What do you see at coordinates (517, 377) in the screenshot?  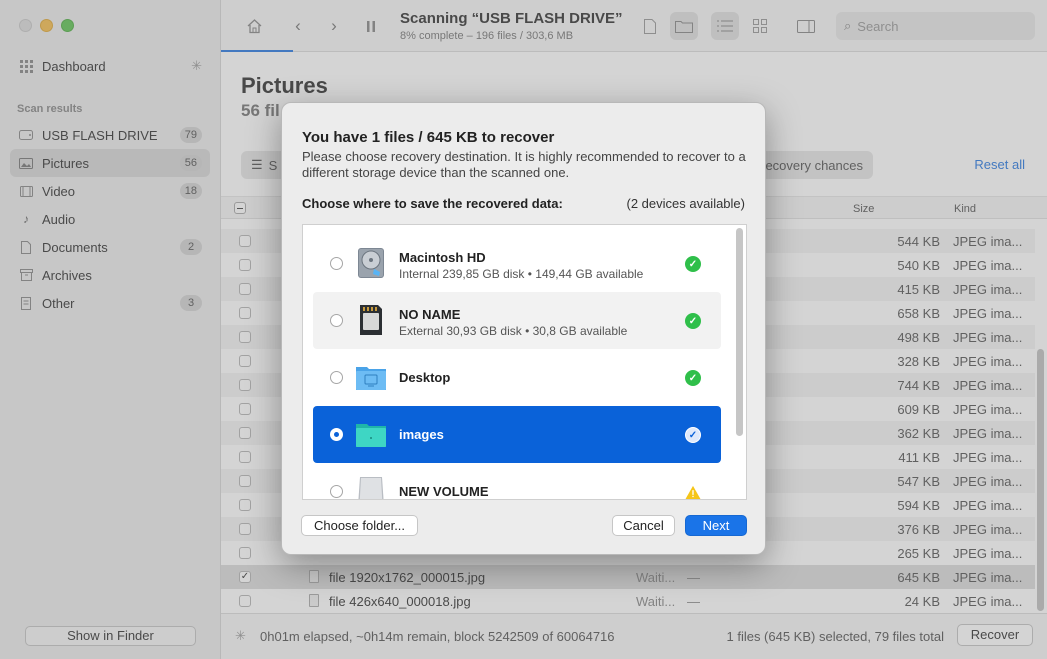 I see `destination-desktop: Desktop ✓` at bounding box center [517, 377].